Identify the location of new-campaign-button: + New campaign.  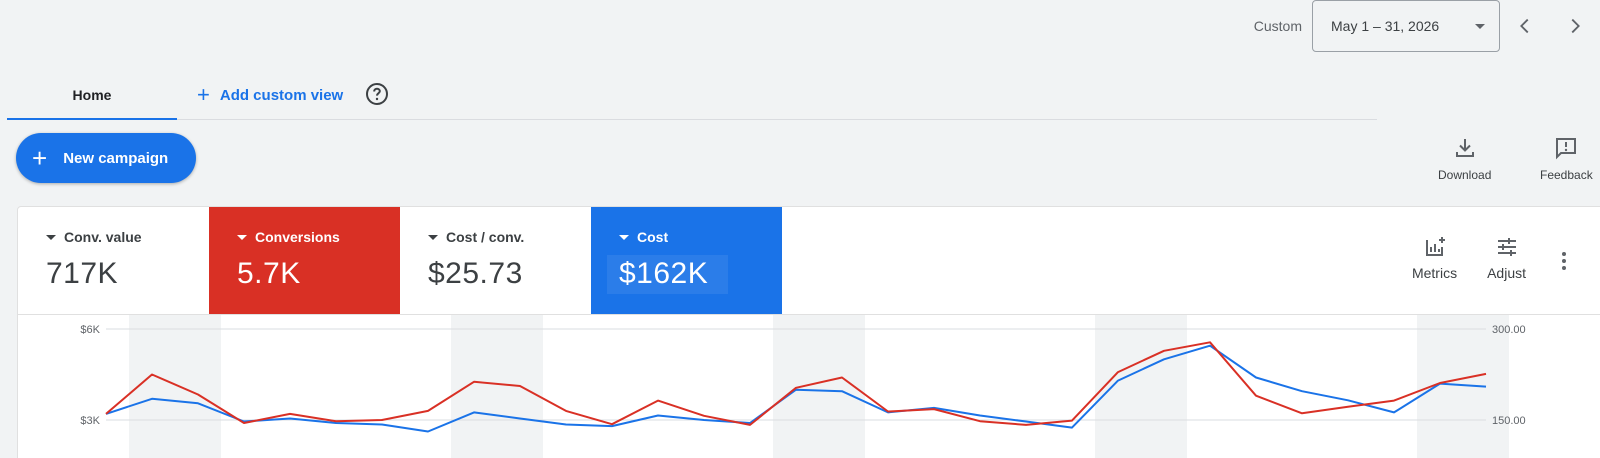
(106, 158).